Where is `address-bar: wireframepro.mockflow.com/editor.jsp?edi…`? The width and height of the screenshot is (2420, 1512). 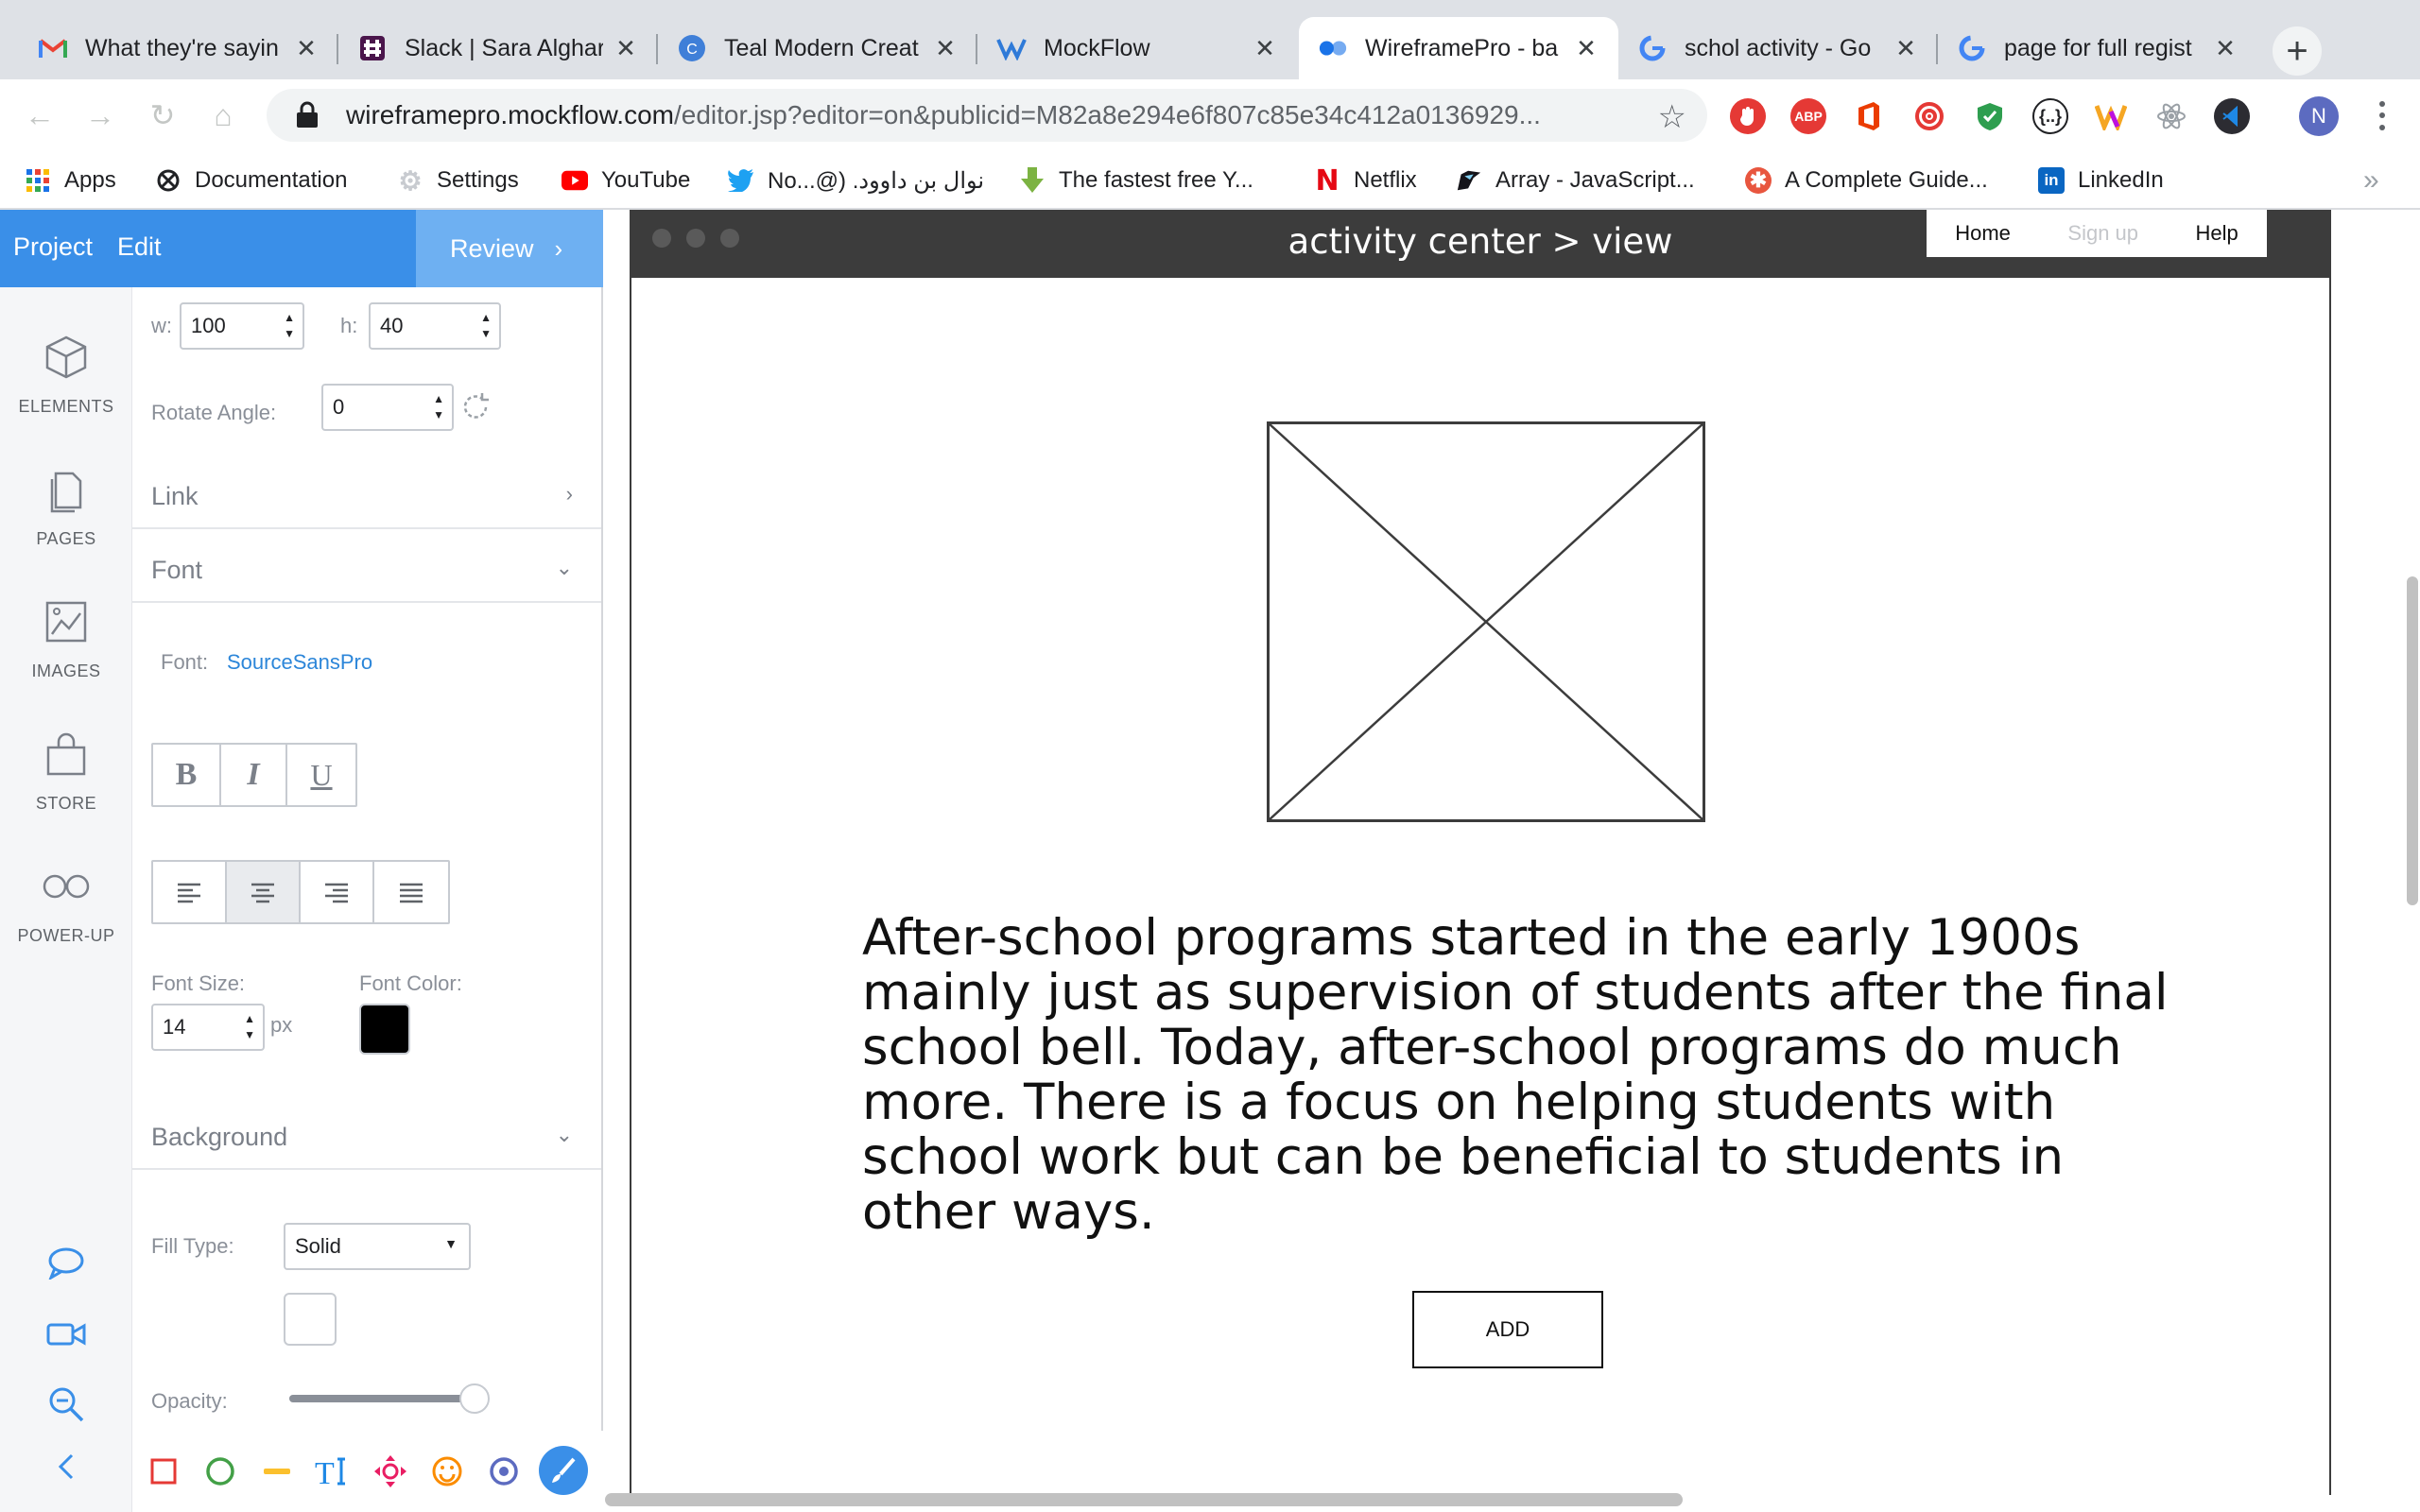 address-bar: wireframepro.mockflow.com/editor.jsp?edi… is located at coordinates (987, 115).